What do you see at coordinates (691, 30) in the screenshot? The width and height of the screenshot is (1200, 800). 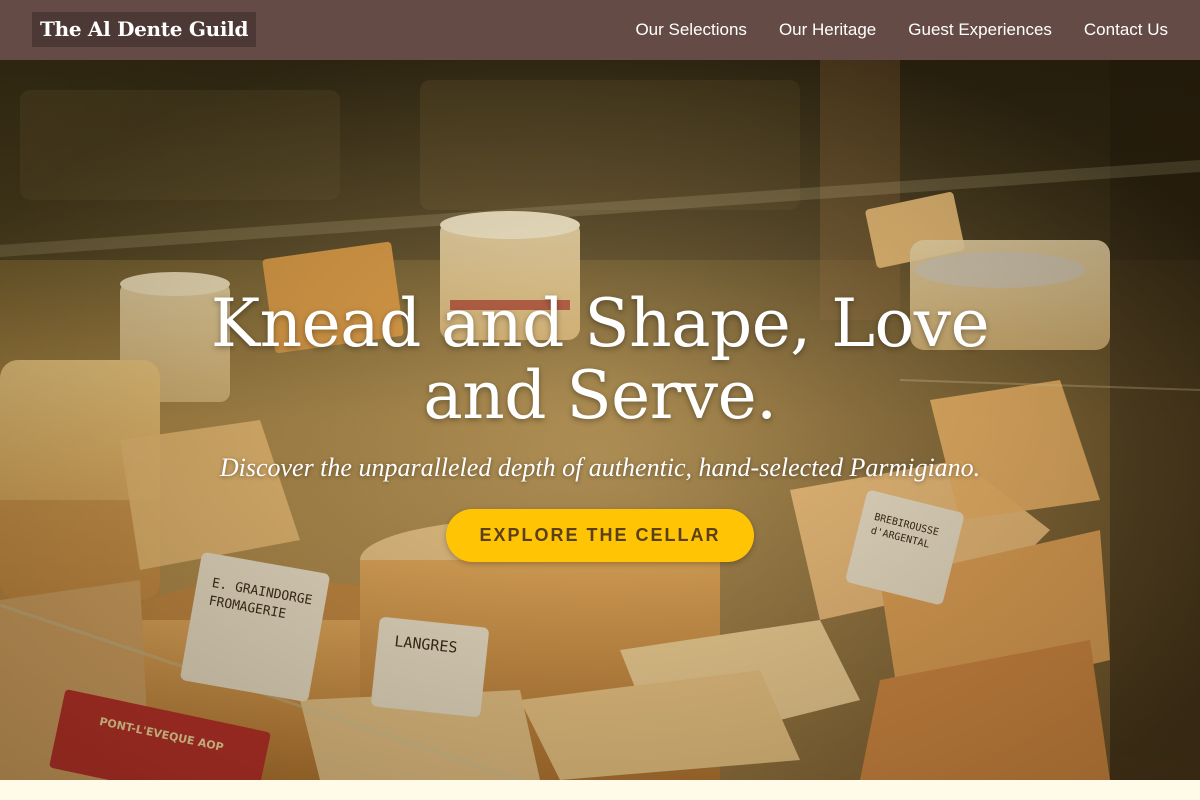 I see `nav-item-our-selections: Our Selections` at bounding box center [691, 30].